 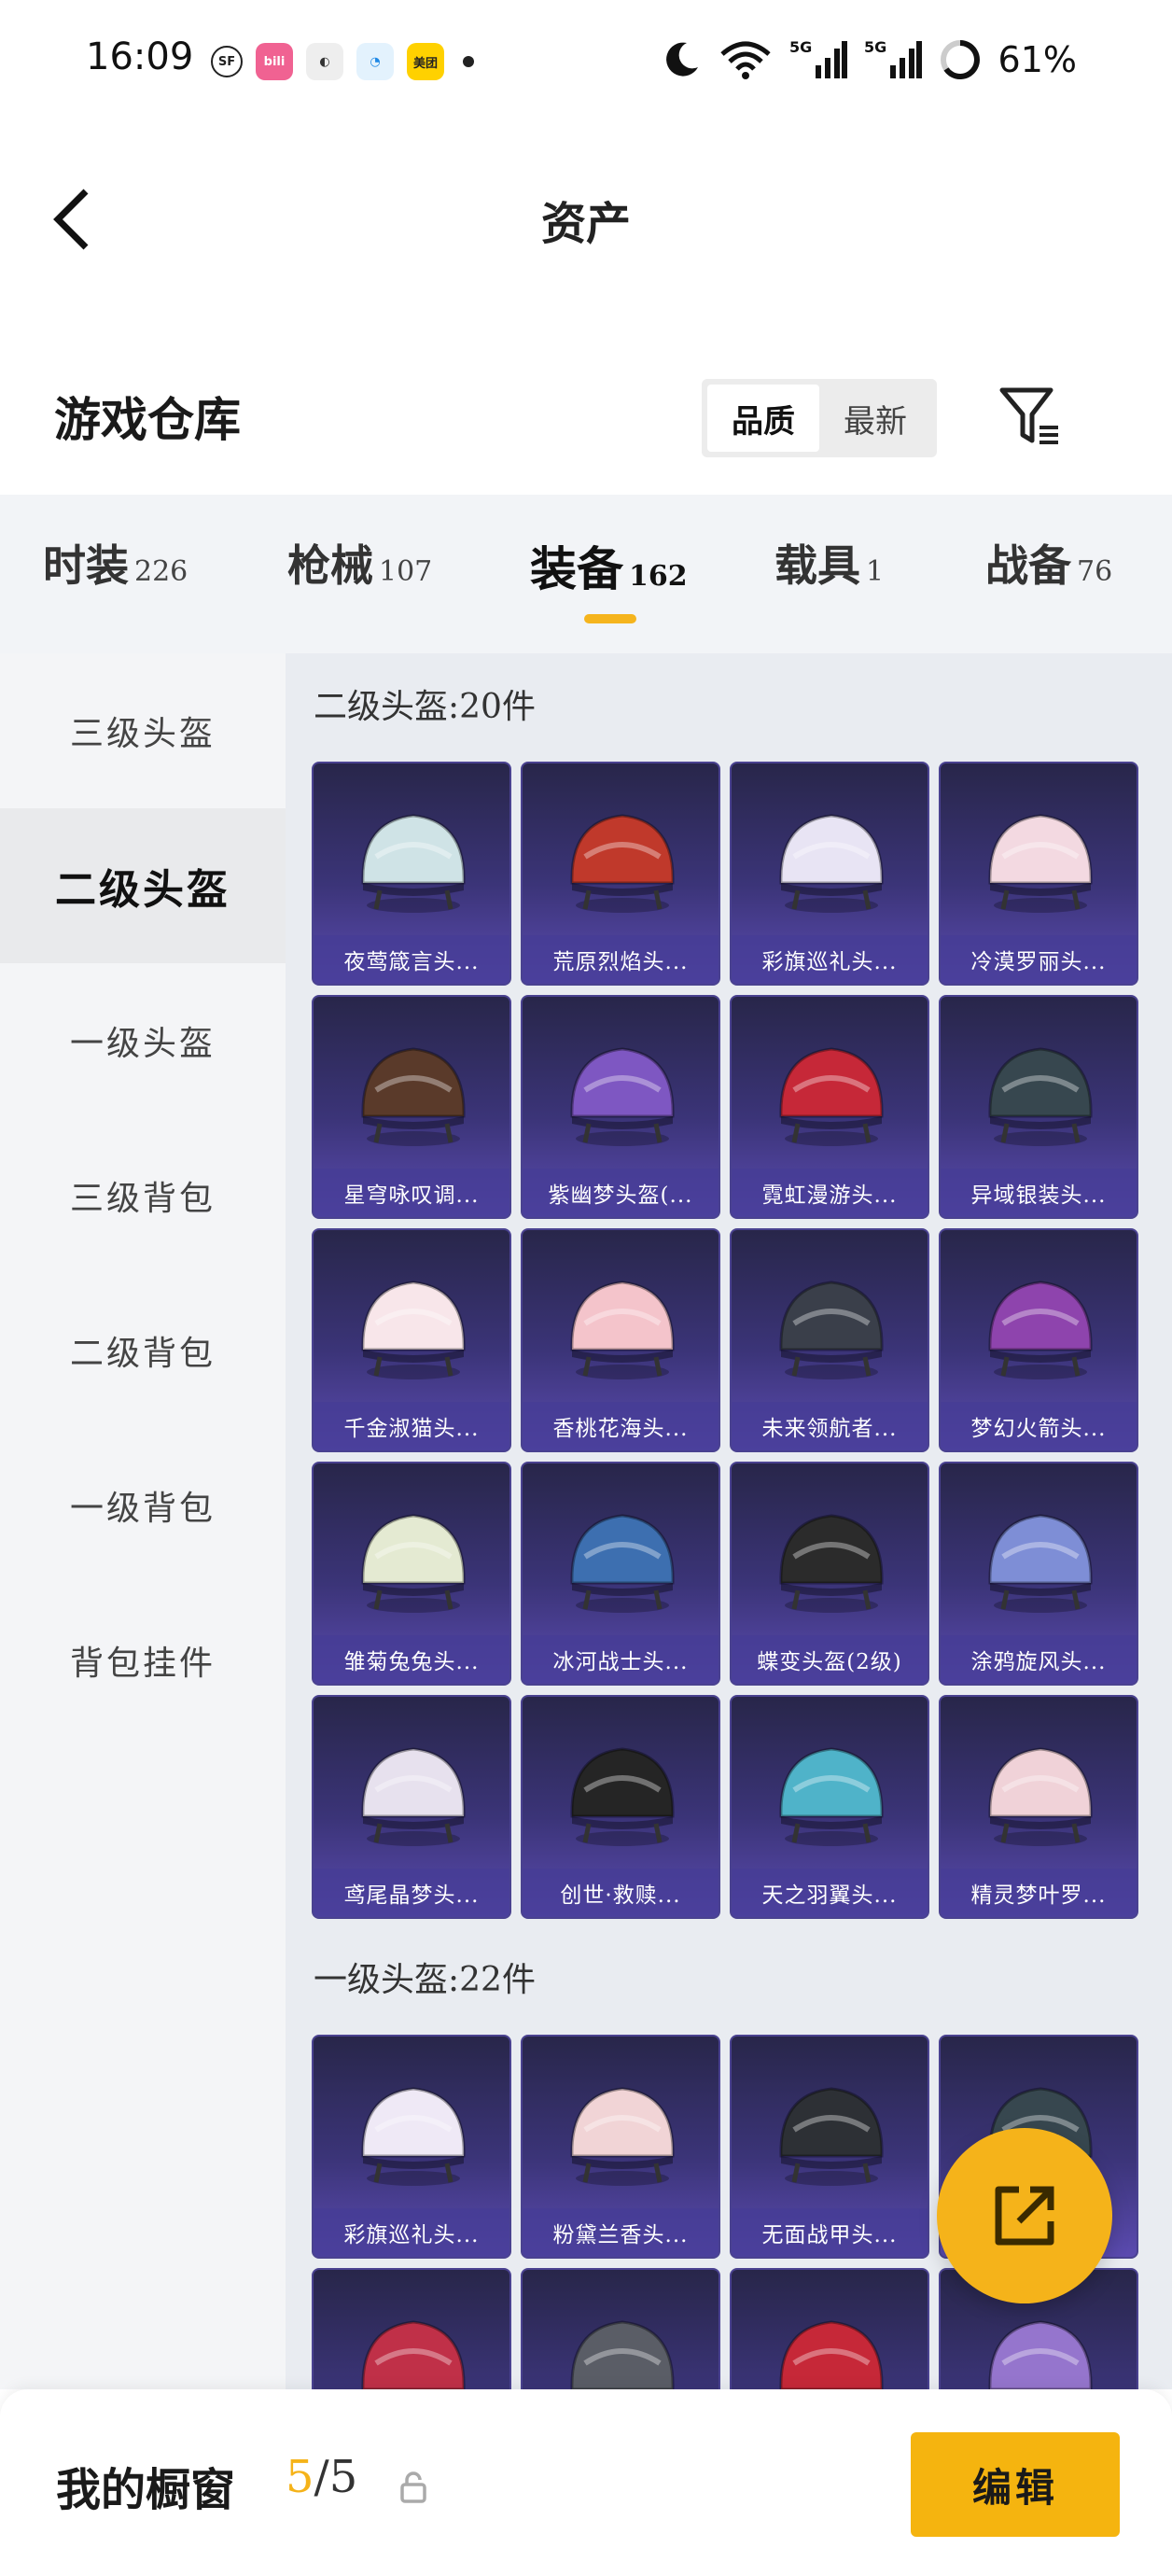 I want to click on share-button, so click(x=1024, y=2215).